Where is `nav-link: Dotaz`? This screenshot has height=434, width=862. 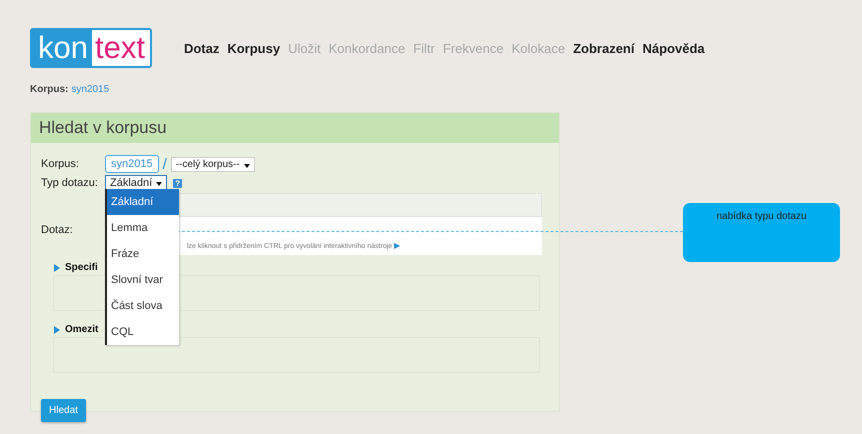 nav-link: Dotaz is located at coordinates (202, 48).